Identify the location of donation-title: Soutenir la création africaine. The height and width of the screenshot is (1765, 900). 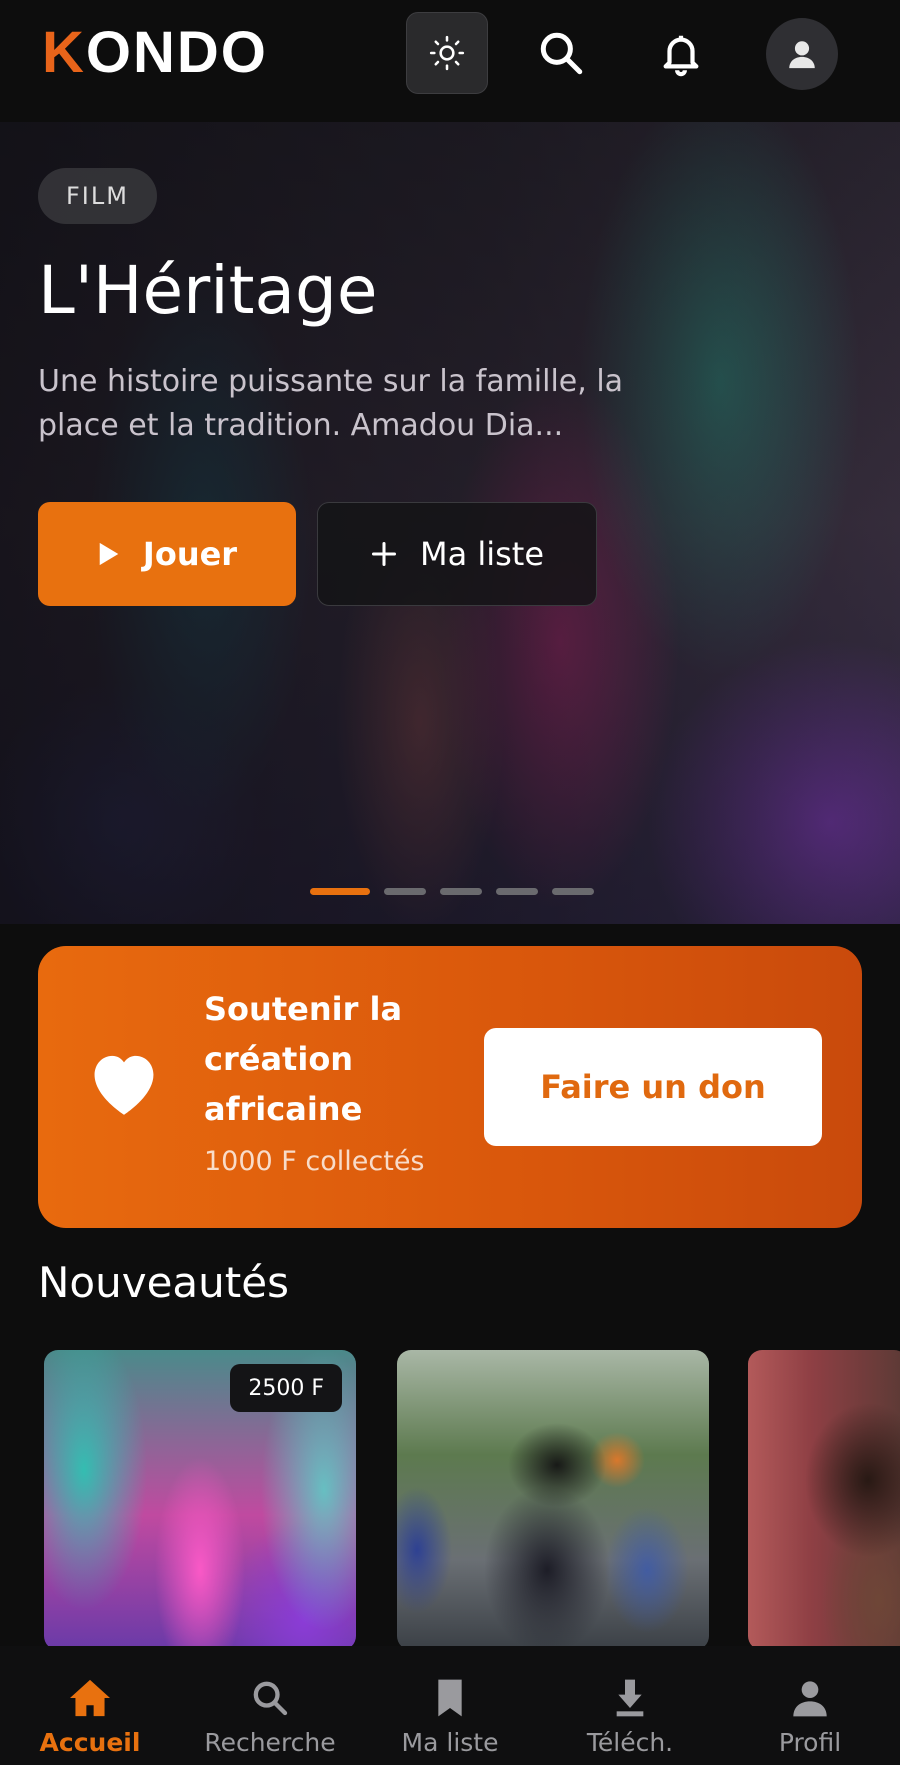
(303, 1059).